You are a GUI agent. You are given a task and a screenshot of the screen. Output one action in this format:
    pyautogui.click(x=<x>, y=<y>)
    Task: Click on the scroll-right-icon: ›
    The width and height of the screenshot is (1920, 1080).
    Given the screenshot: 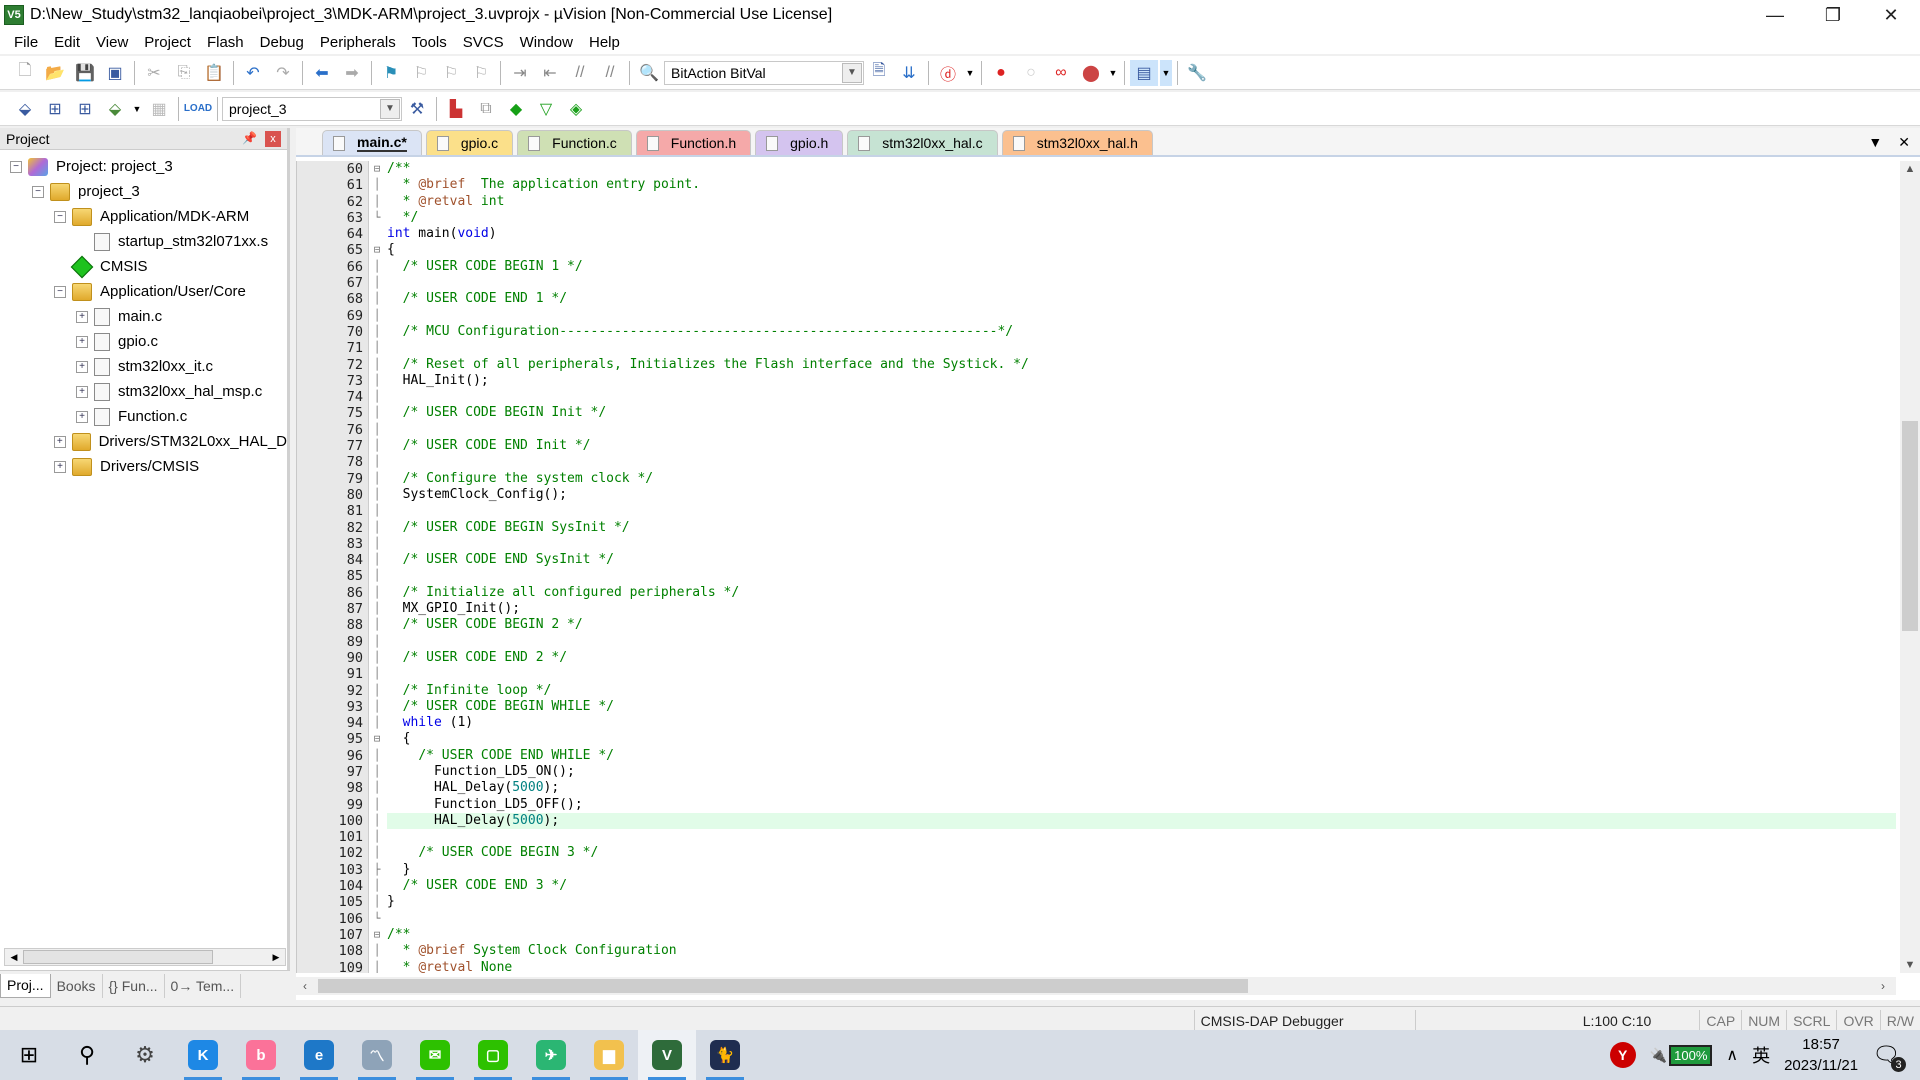 What is the action you would take?
    pyautogui.click(x=1883, y=986)
    